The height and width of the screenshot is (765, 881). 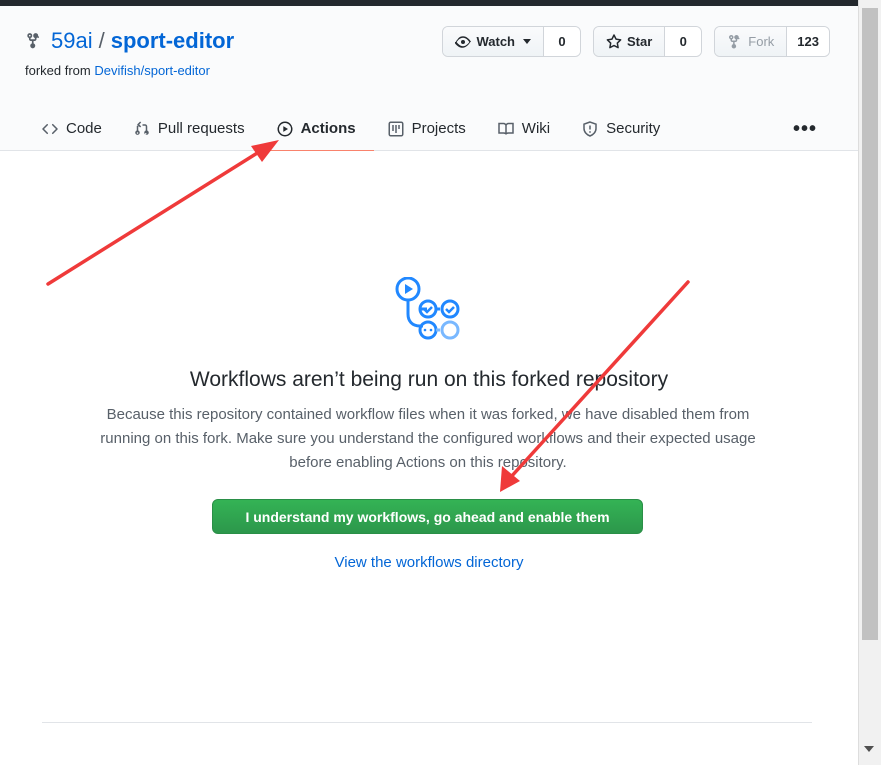 I want to click on fork-button: Fork, so click(x=751, y=41).